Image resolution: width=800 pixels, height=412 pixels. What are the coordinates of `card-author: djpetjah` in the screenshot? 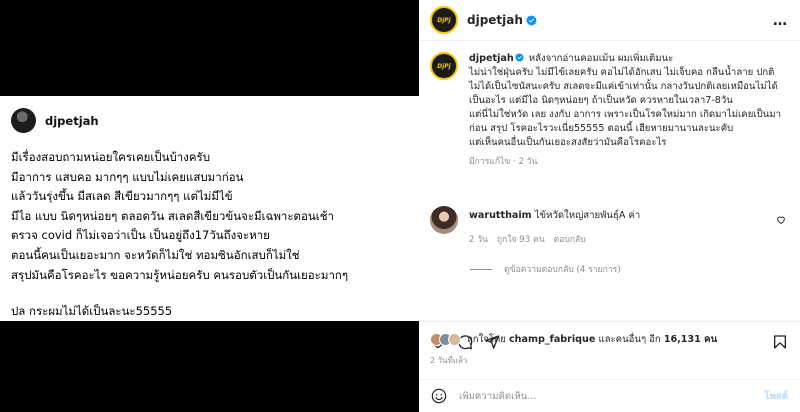 It's located at (55, 120).